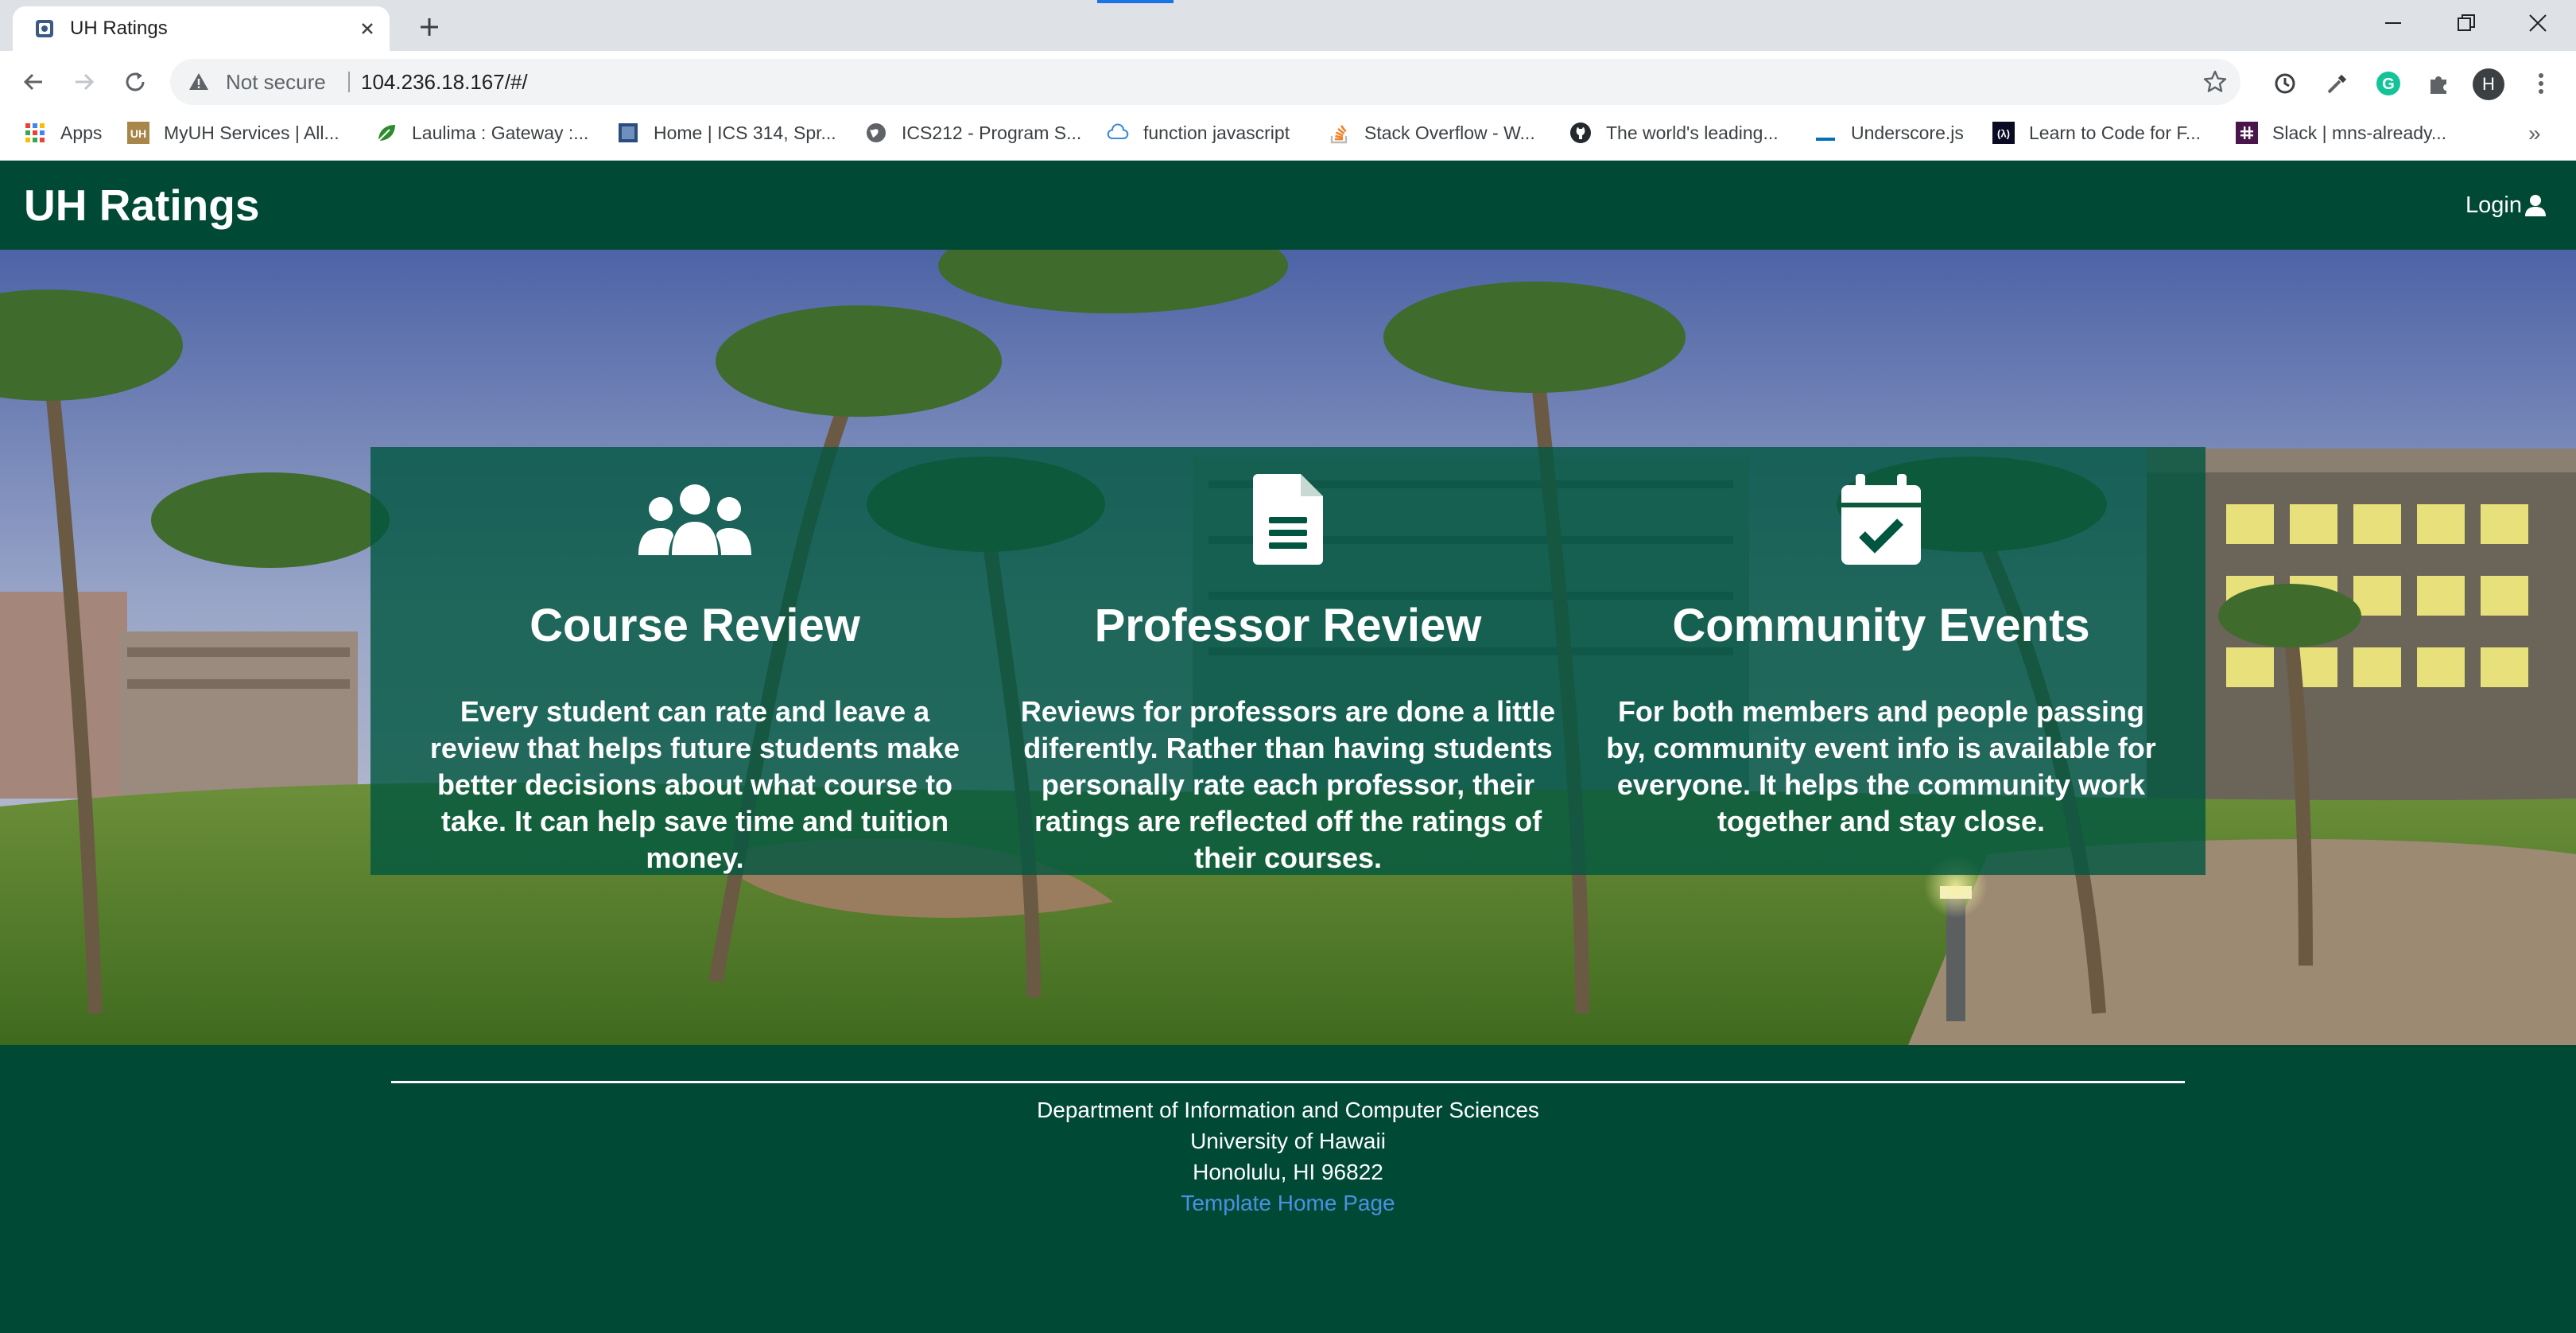 The width and height of the screenshot is (2576, 1333). I want to click on bookmark-underscore: Underscore.js, so click(1889, 133).